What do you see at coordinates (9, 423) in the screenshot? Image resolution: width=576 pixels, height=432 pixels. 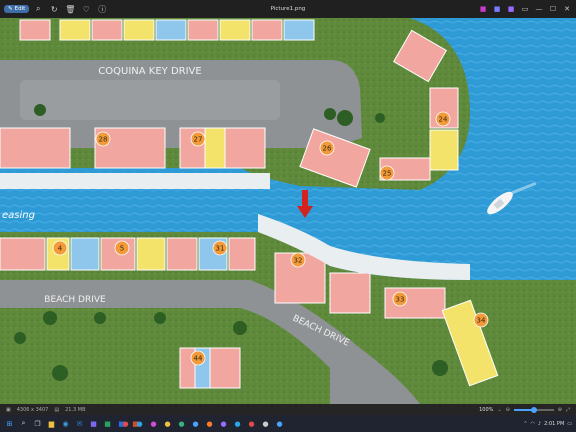 I see `start-icon: ⊞` at bounding box center [9, 423].